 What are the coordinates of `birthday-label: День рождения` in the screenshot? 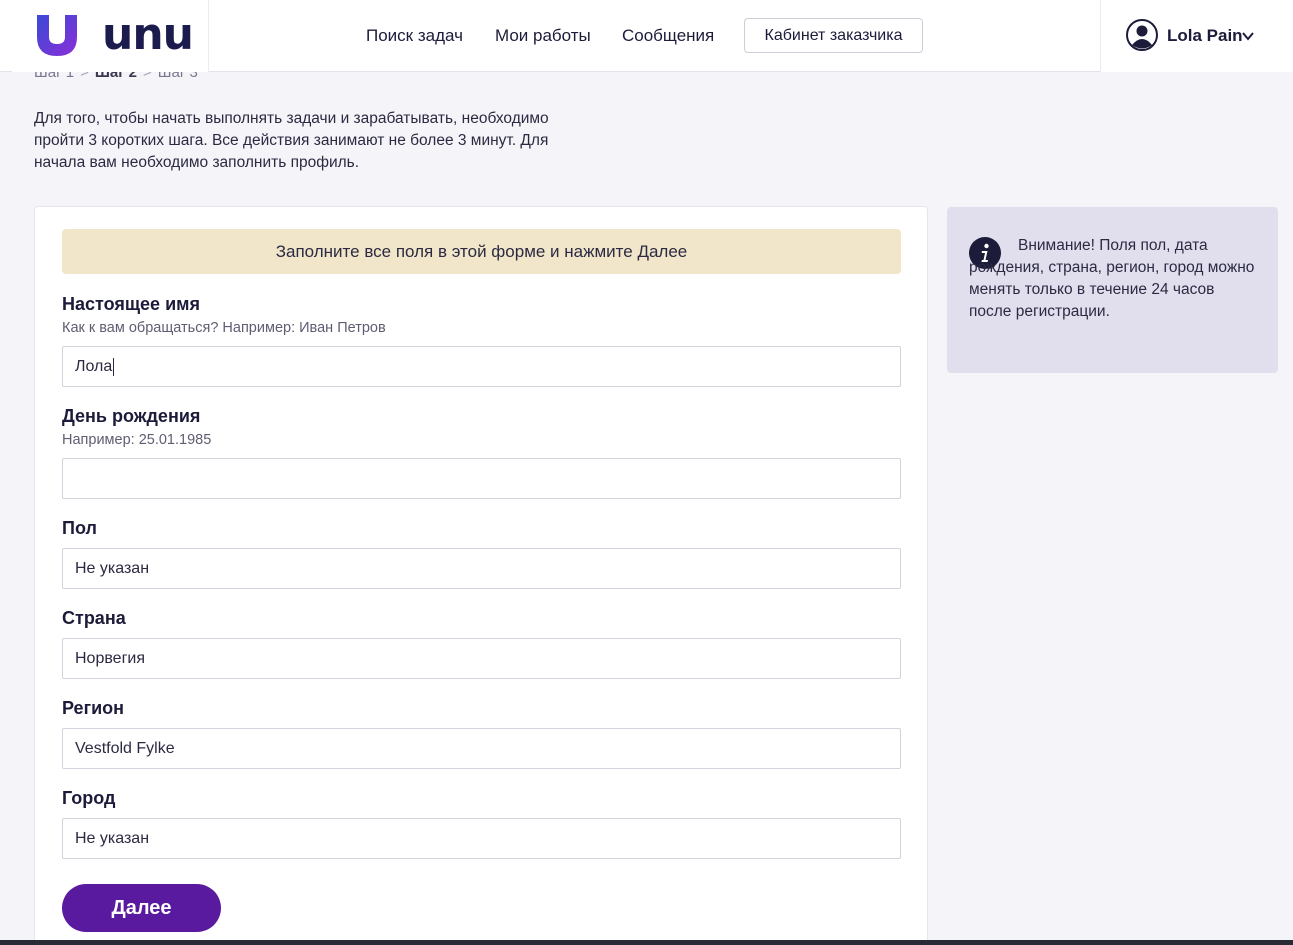 It's located at (131, 416).